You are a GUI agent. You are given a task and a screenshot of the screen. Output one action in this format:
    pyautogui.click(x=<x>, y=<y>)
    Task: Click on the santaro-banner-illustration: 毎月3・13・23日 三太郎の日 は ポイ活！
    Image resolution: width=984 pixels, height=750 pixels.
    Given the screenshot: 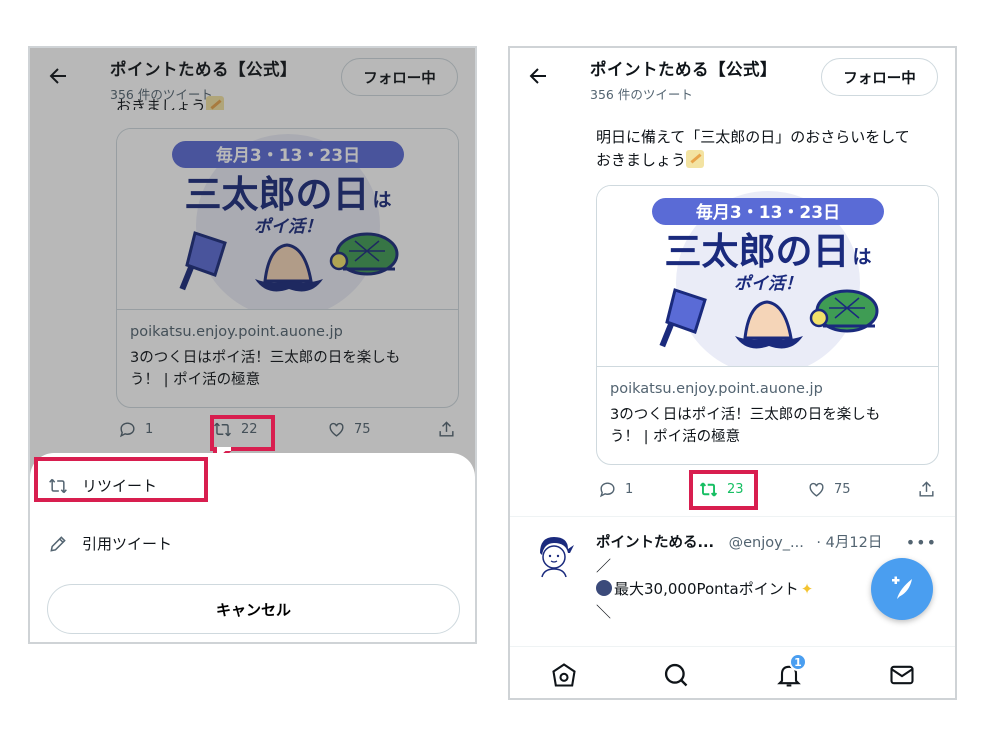 What is the action you would take?
    pyautogui.click(x=768, y=278)
    